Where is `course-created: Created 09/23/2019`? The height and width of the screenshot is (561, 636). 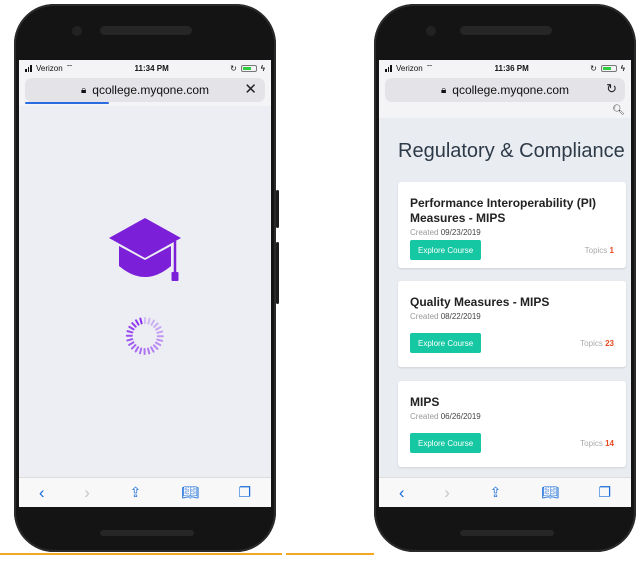
course-created: Created 09/23/2019 is located at coordinates (512, 232).